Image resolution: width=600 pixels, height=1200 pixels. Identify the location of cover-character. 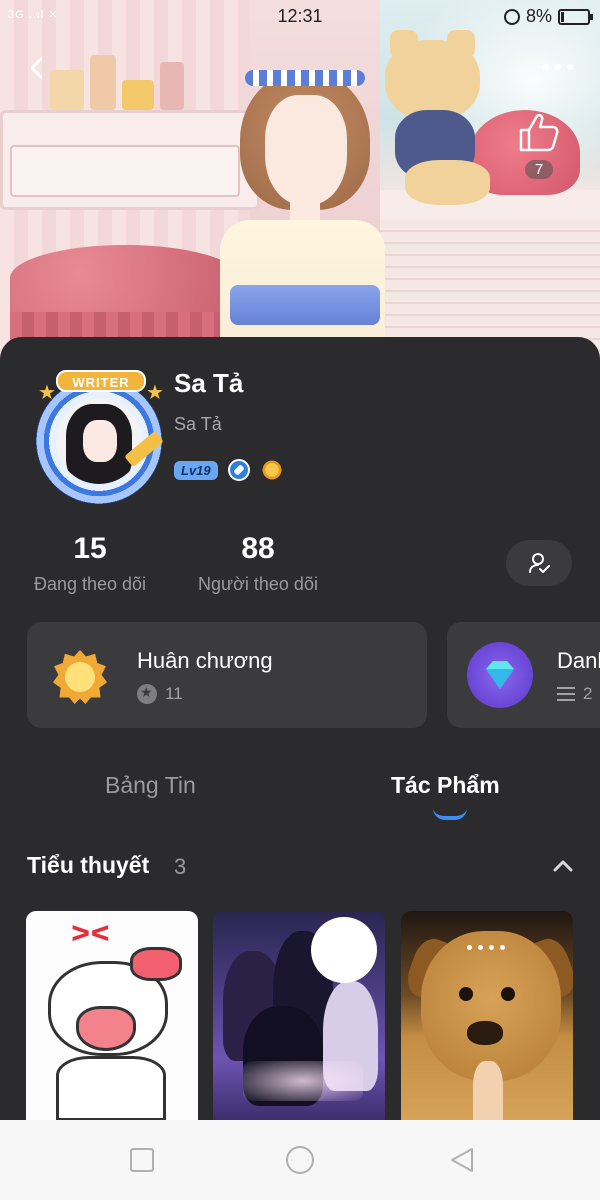
(310, 220).